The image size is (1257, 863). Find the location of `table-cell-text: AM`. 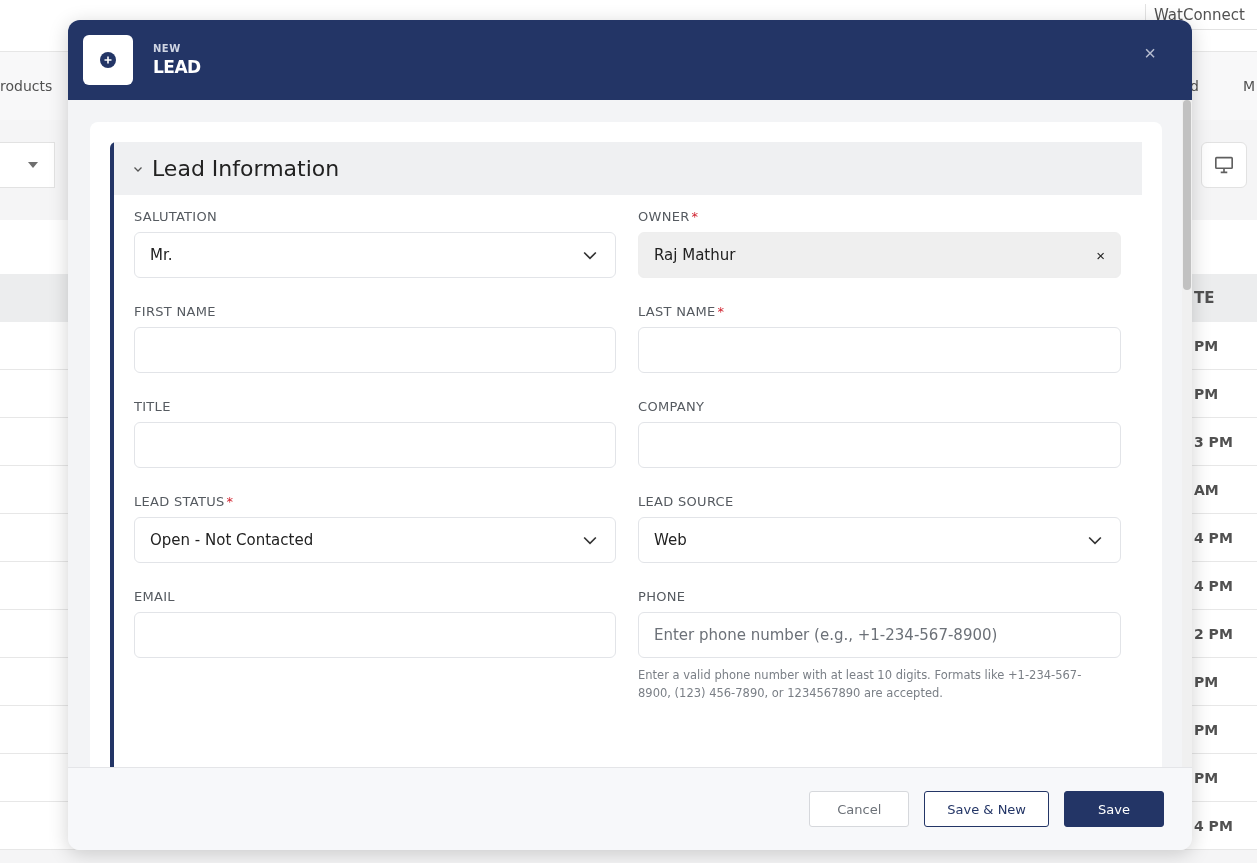

table-cell-text: AM is located at coordinates (1206, 489).